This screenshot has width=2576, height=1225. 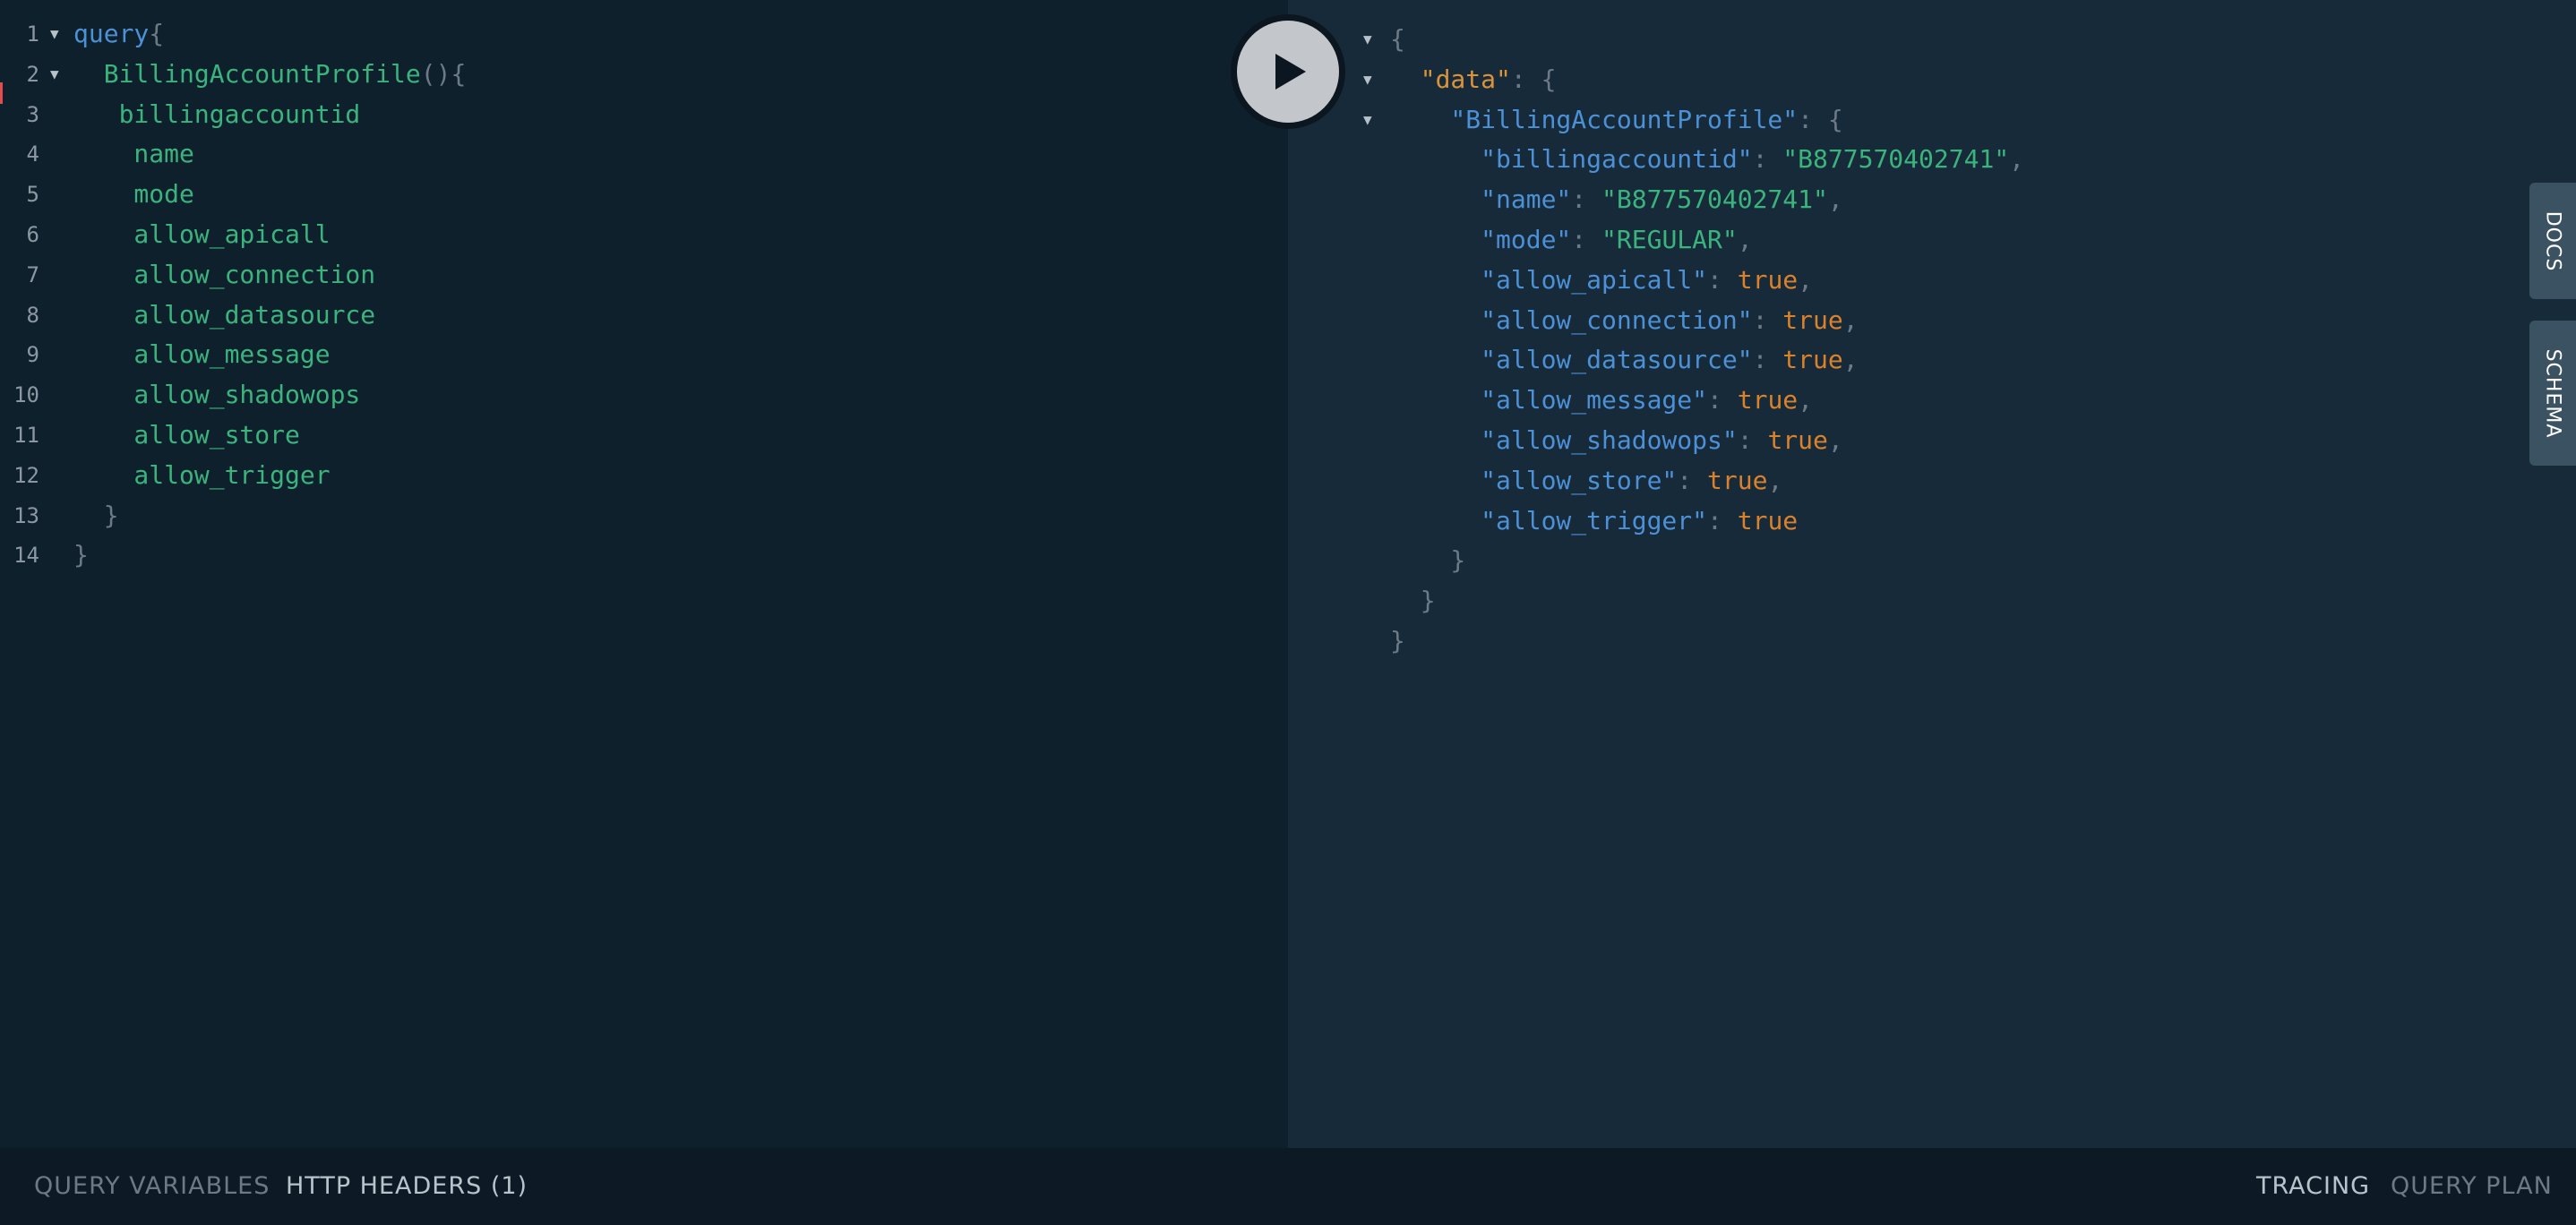 What do you see at coordinates (1564, 440) in the screenshot?
I see `json-token: "allow_shadowops"` at bounding box center [1564, 440].